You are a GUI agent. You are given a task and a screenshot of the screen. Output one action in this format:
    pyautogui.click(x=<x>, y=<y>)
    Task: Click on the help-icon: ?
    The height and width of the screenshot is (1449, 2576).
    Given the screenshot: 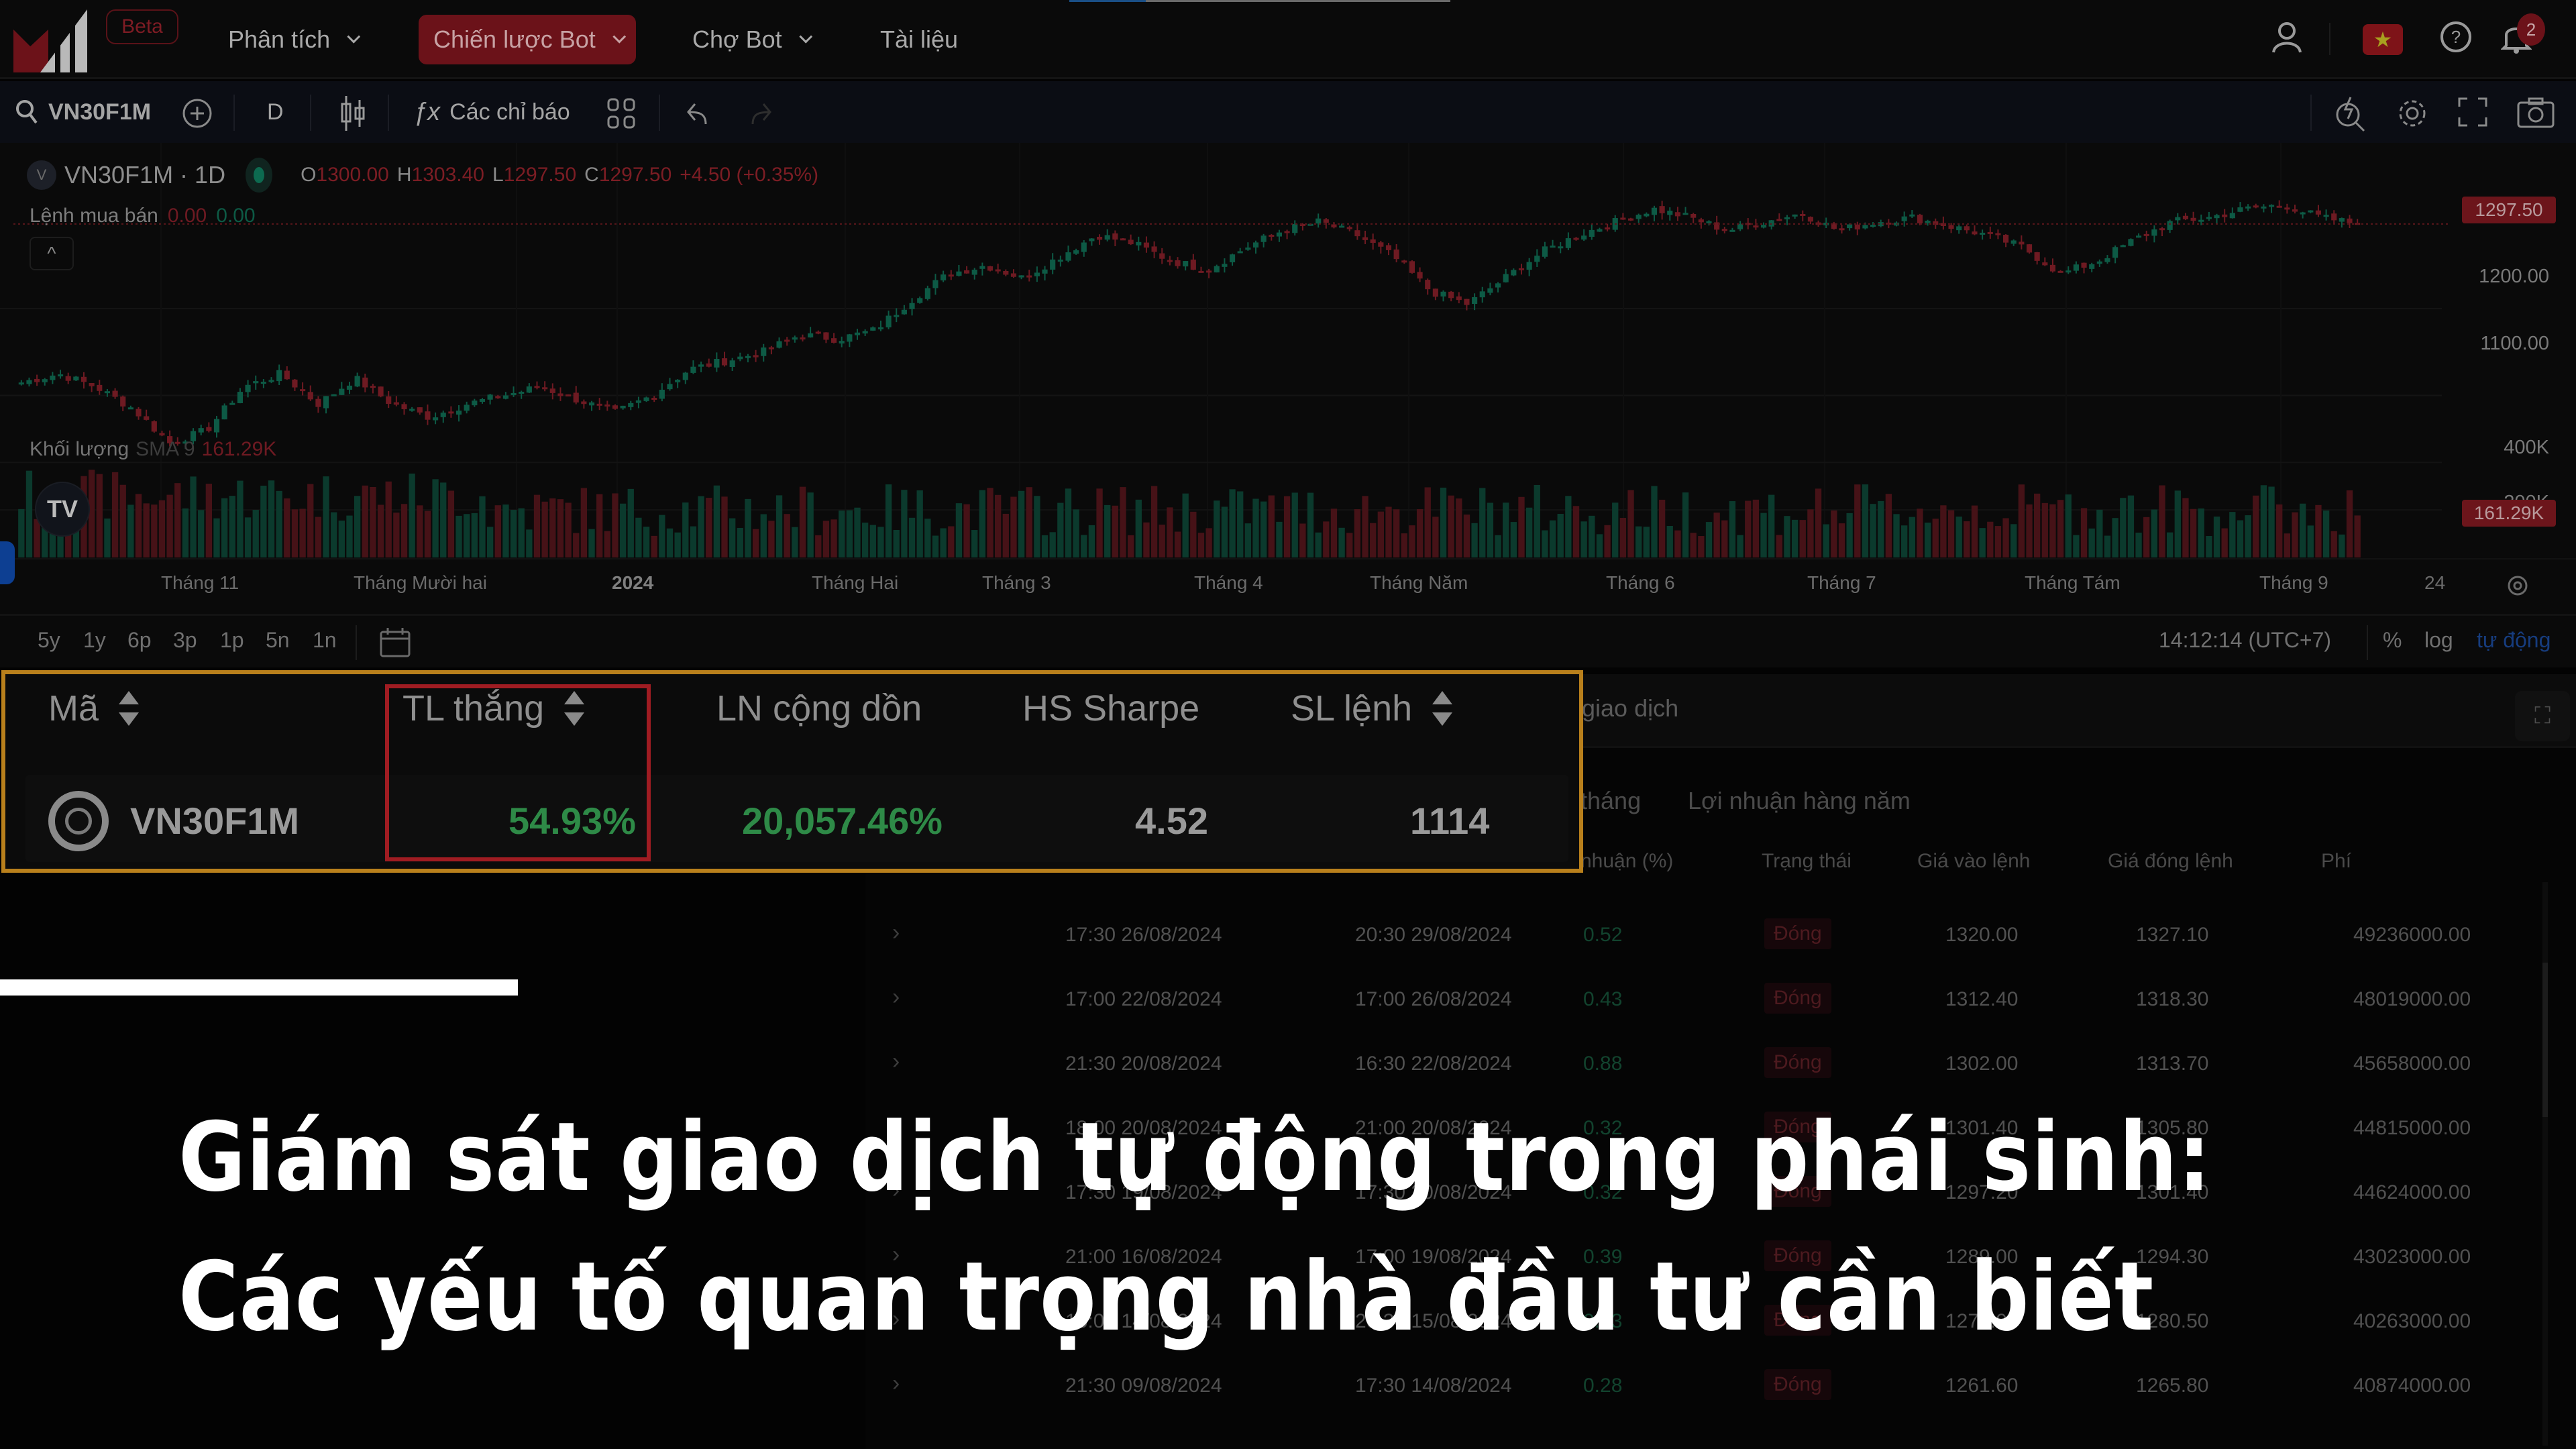 What is the action you would take?
    pyautogui.click(x=2456, y=37)
    